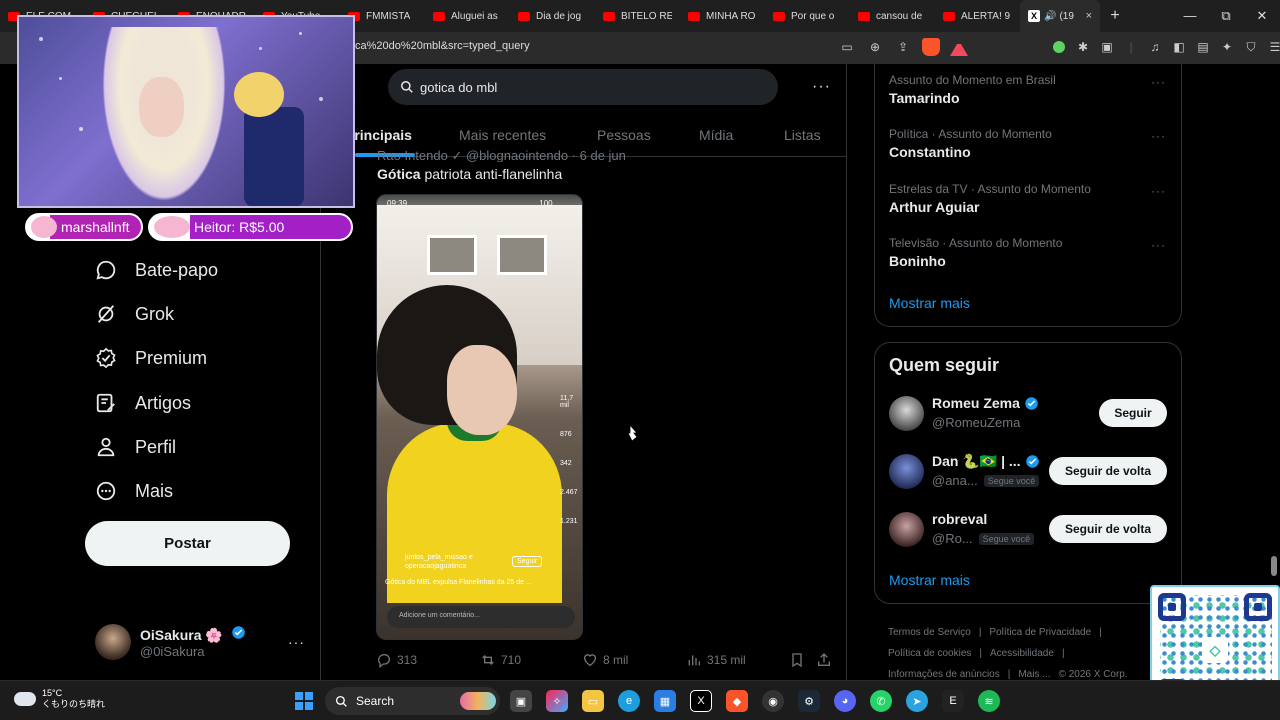  Describe the element at coordinates (826, 660) in the screenshot. I see `share-button` at that location.